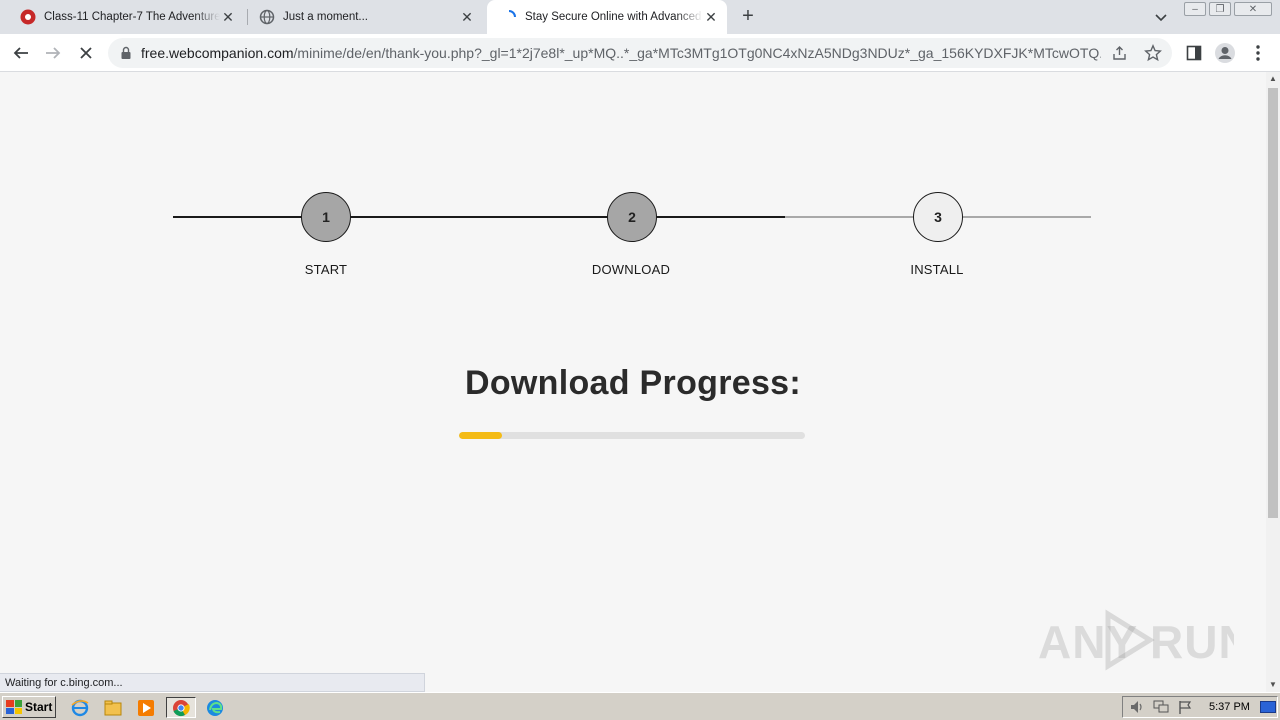 The image size is (1280, 720). I want to click on more-menu-icon, so click(1258, 53).